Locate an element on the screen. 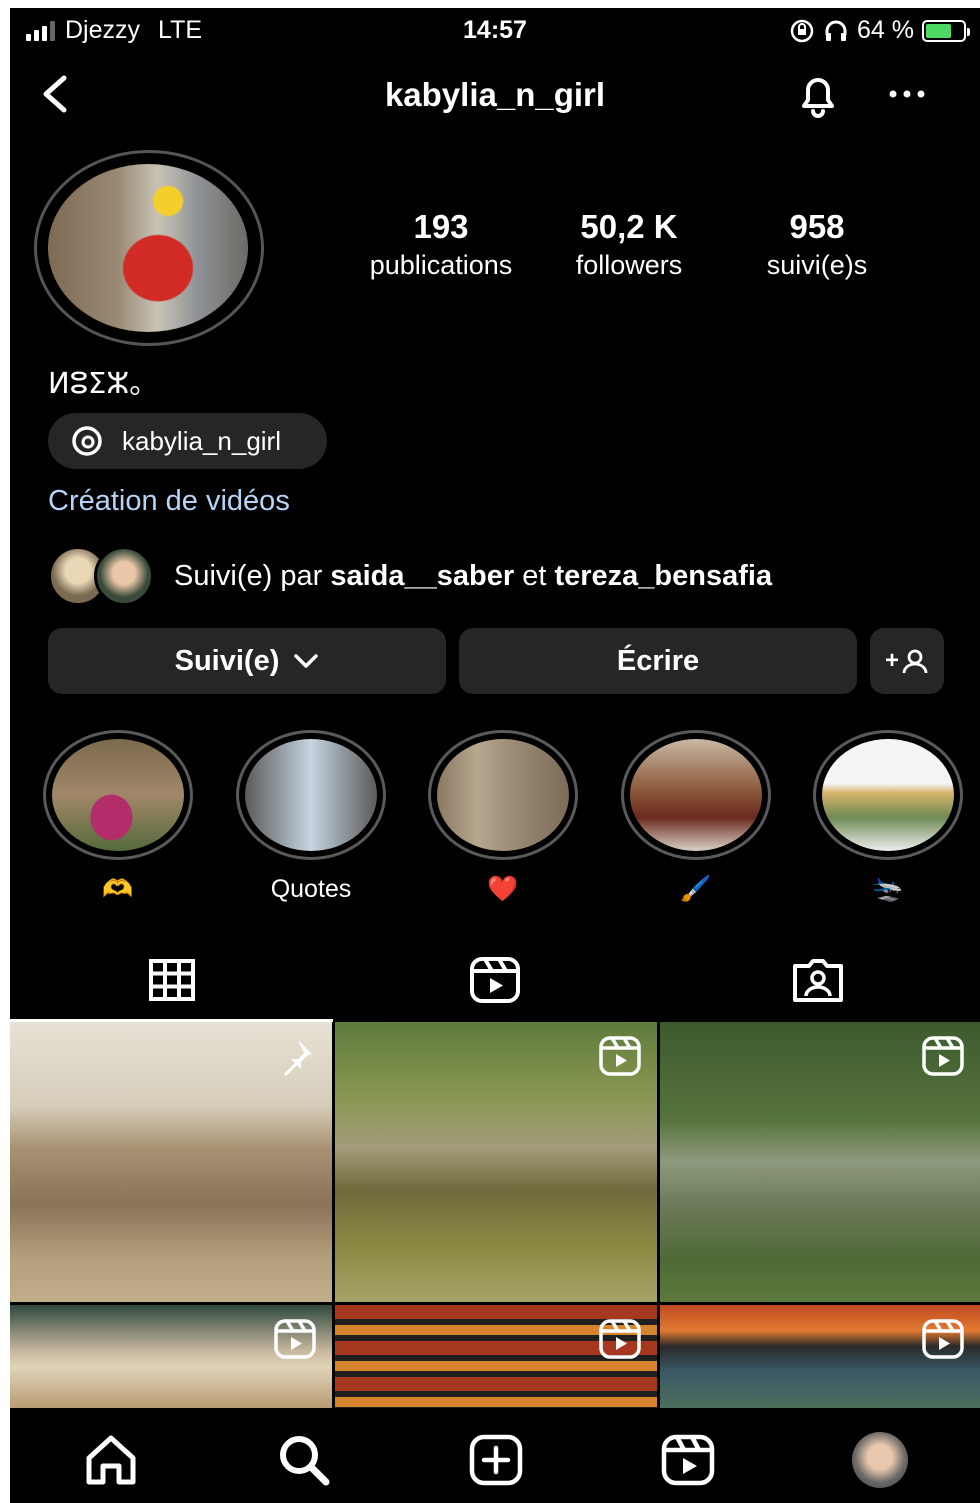 This screenshot has width=980, height=1503. stat-following: 958 suivi(e)s is located at coordinates (817, 244).